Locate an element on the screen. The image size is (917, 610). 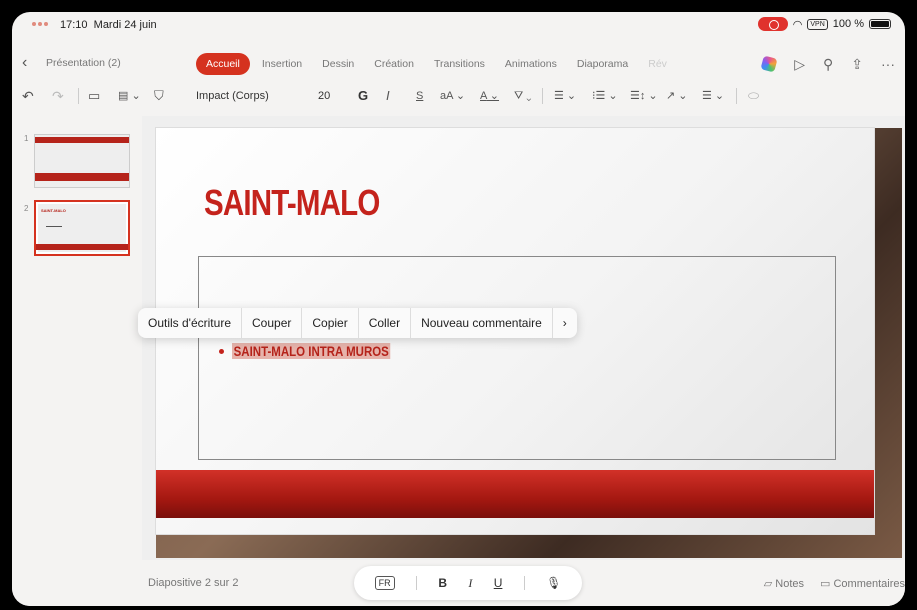
strikethrough-button: S is located at coordinates (419, 96).